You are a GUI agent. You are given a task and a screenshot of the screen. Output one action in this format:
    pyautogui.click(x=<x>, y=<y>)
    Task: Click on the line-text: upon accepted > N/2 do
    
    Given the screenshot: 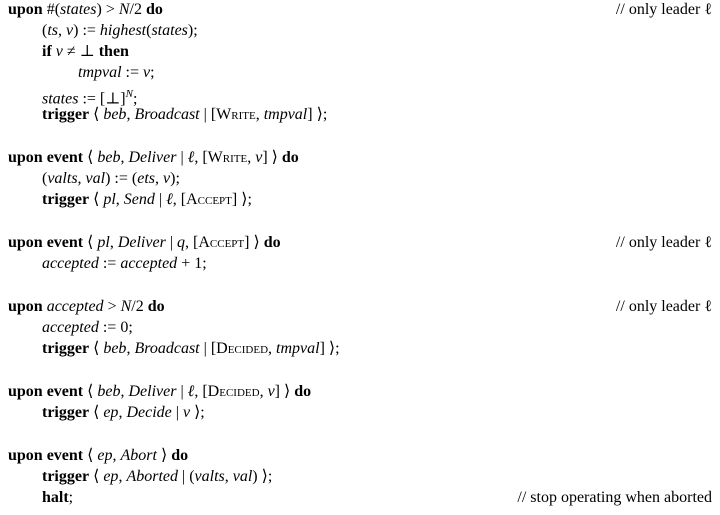 What is the action you would take?
    pyautogui.click(x=86, y=306)
    